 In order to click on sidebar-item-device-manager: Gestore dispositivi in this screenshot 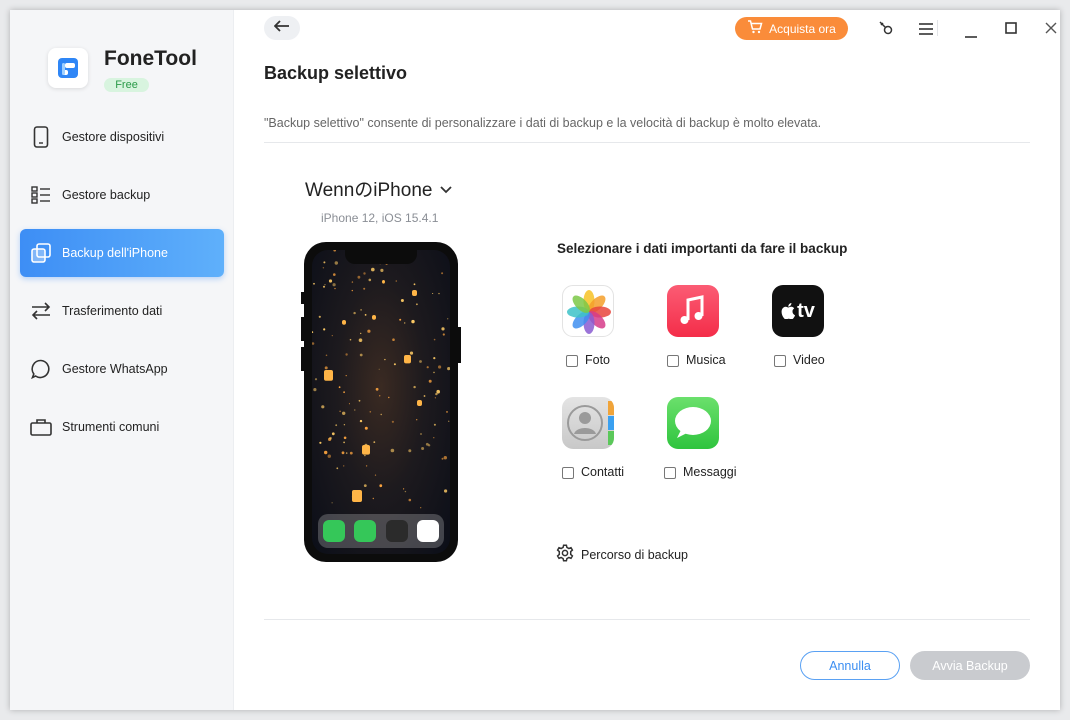, I will do `click(122, 137)`.